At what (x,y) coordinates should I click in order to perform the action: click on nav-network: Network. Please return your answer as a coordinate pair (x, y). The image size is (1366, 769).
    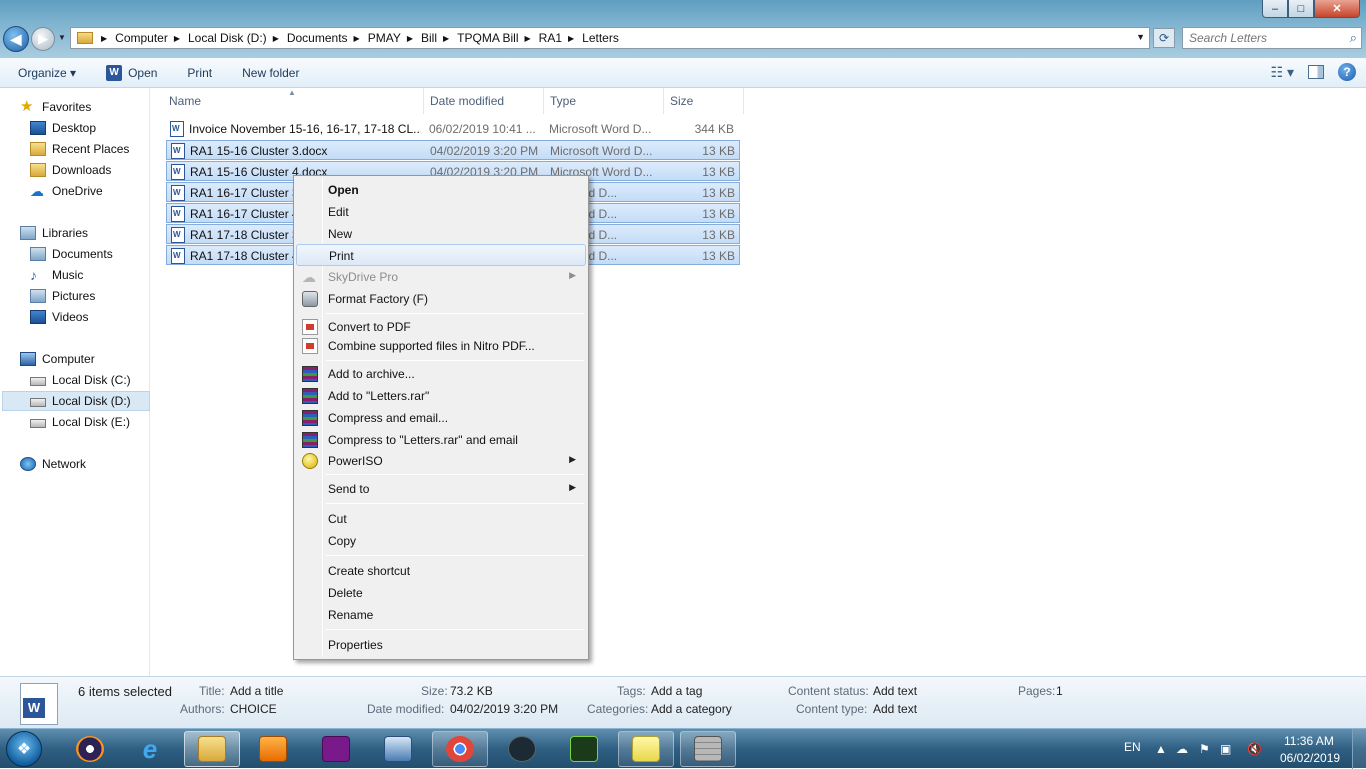
    Looking at the image, I should click on (53, 464).